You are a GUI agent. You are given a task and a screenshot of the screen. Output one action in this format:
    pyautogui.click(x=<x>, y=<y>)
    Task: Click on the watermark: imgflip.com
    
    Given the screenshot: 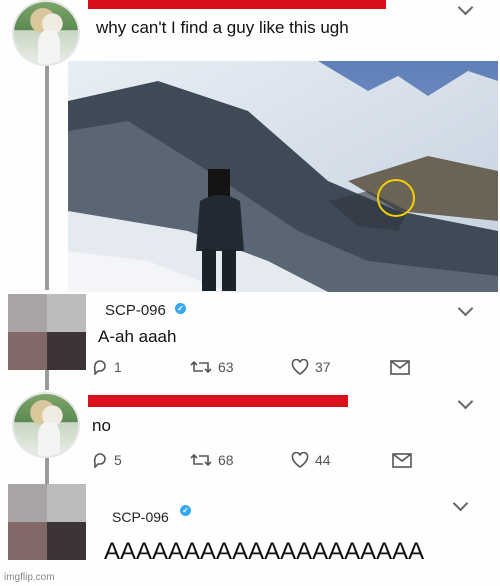 What is the action you would take?
    pyautogui.click(x=29, y=577)
    